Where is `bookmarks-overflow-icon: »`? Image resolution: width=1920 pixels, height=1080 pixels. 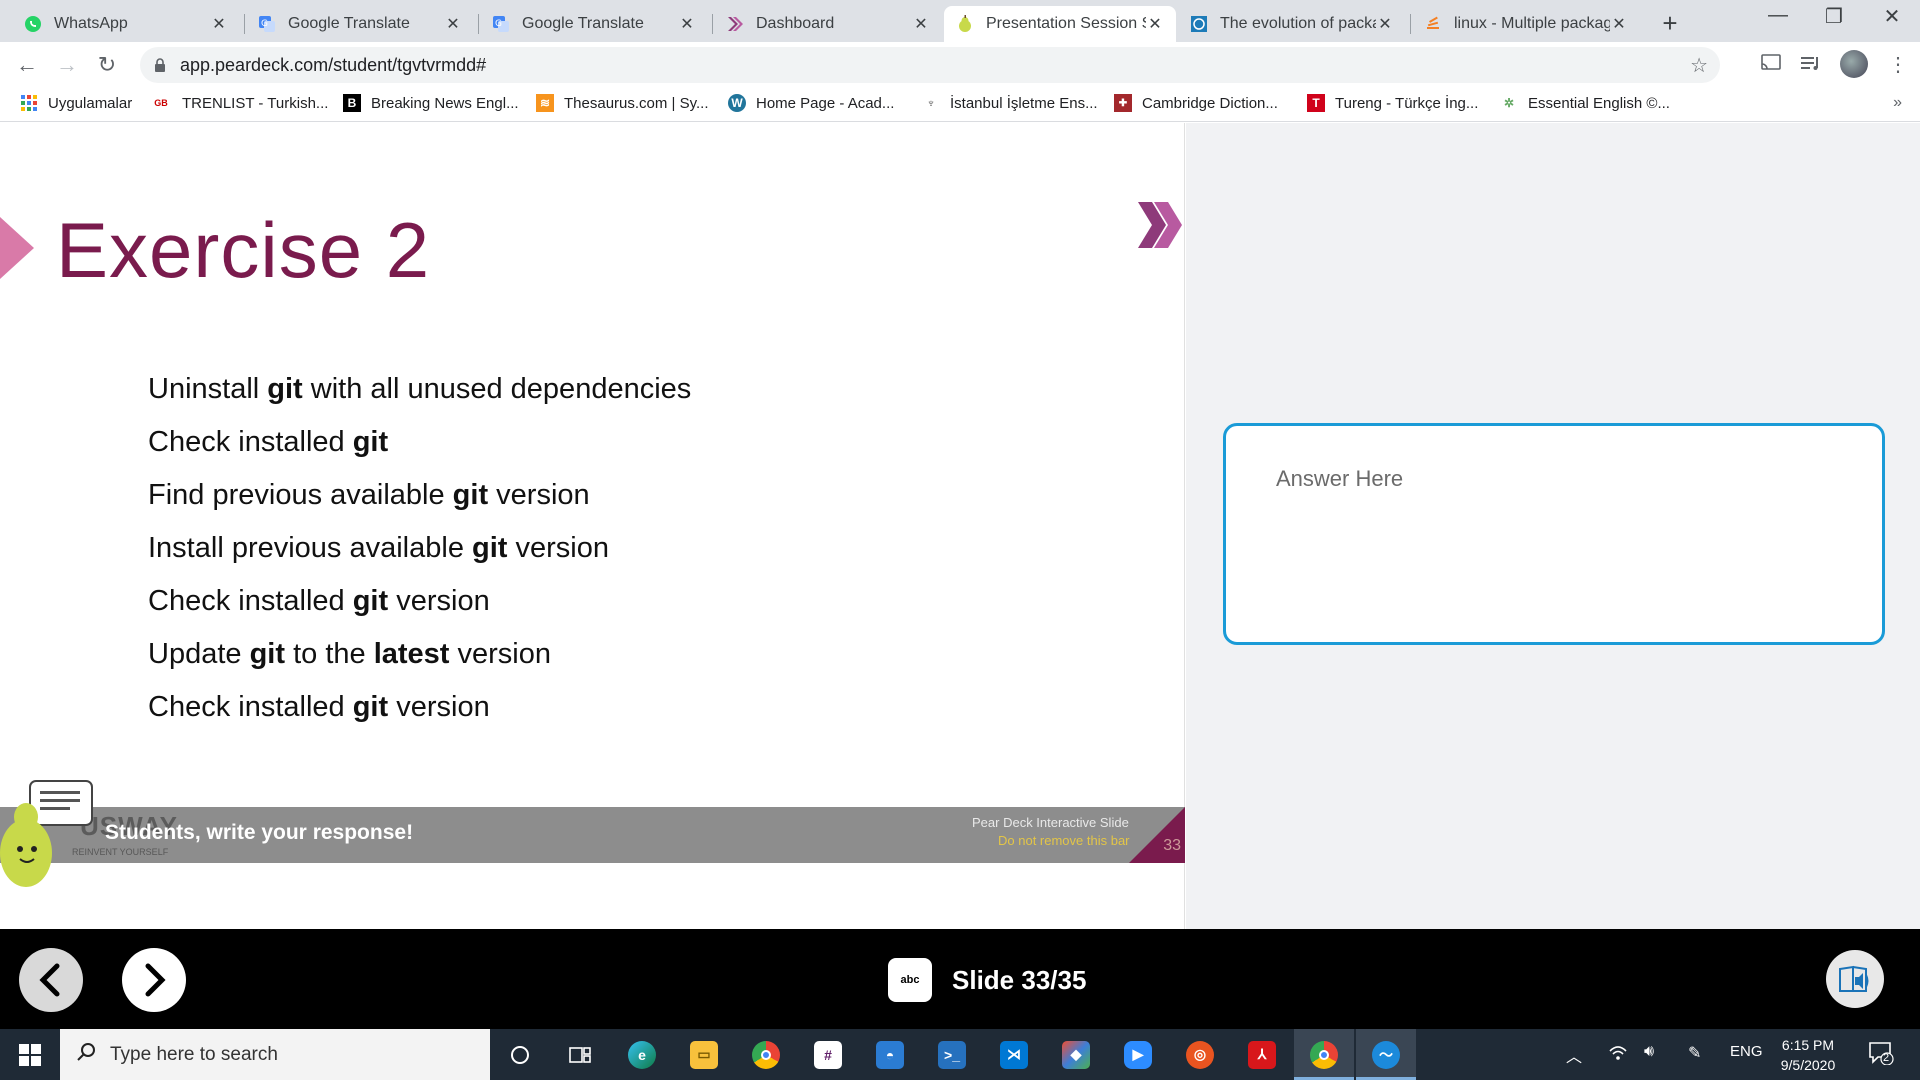 bookmarks-overflow-icon: » is located at coordinates (1897, 103).